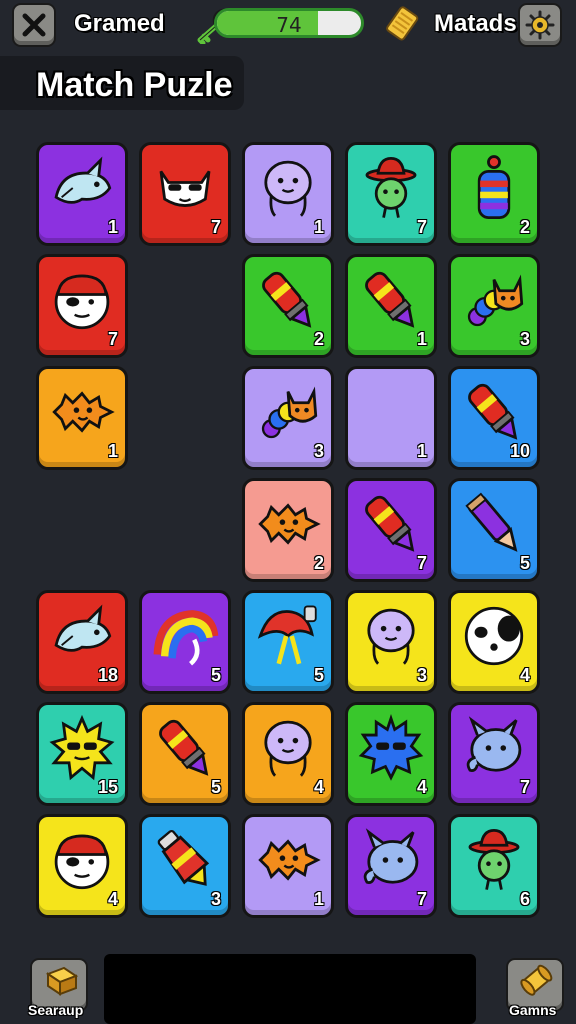 The image size is (576, 1024). I want to click on spiky-ball-icon, so click(391, 747).